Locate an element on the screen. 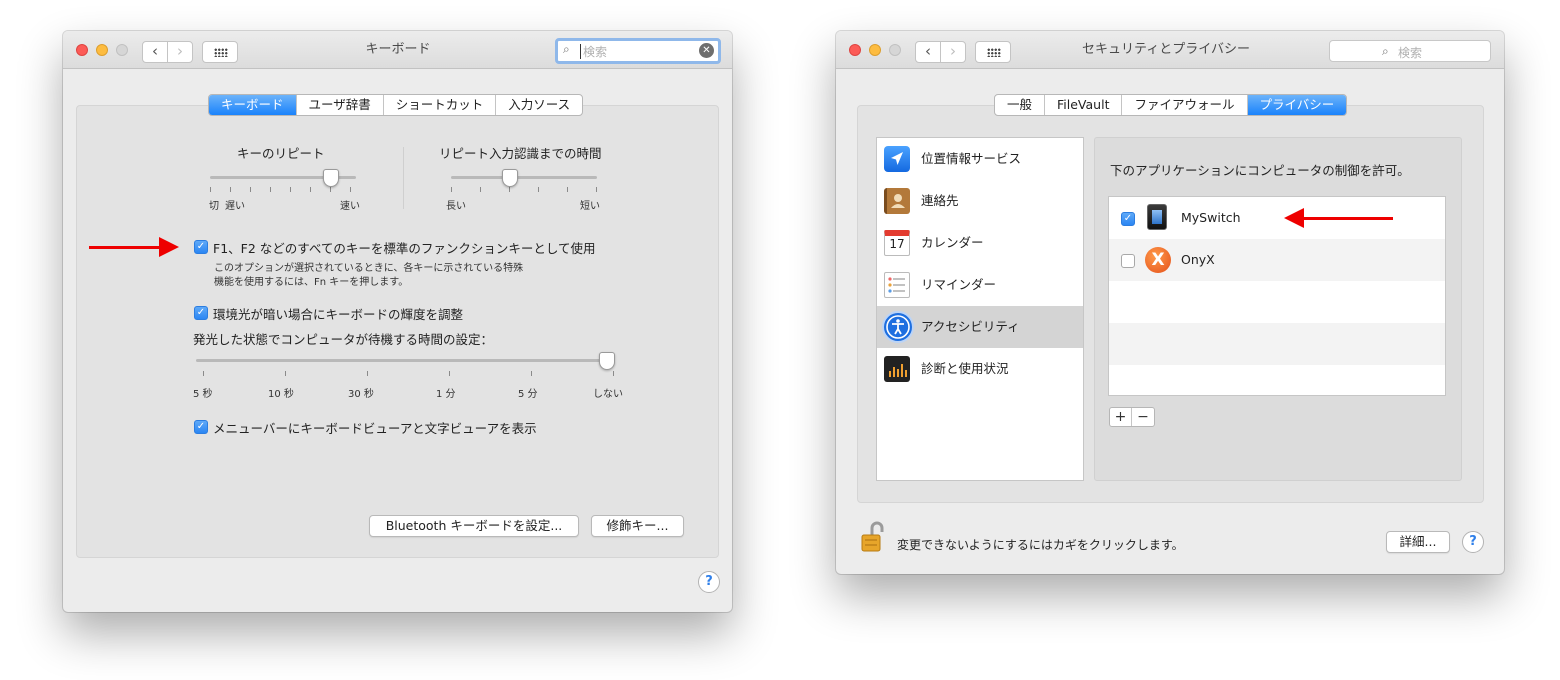 The width and height of the screenshot is (1560, 680). sidebar-item-location-services: 位置情報サービス is located at coordinates (980, 159).